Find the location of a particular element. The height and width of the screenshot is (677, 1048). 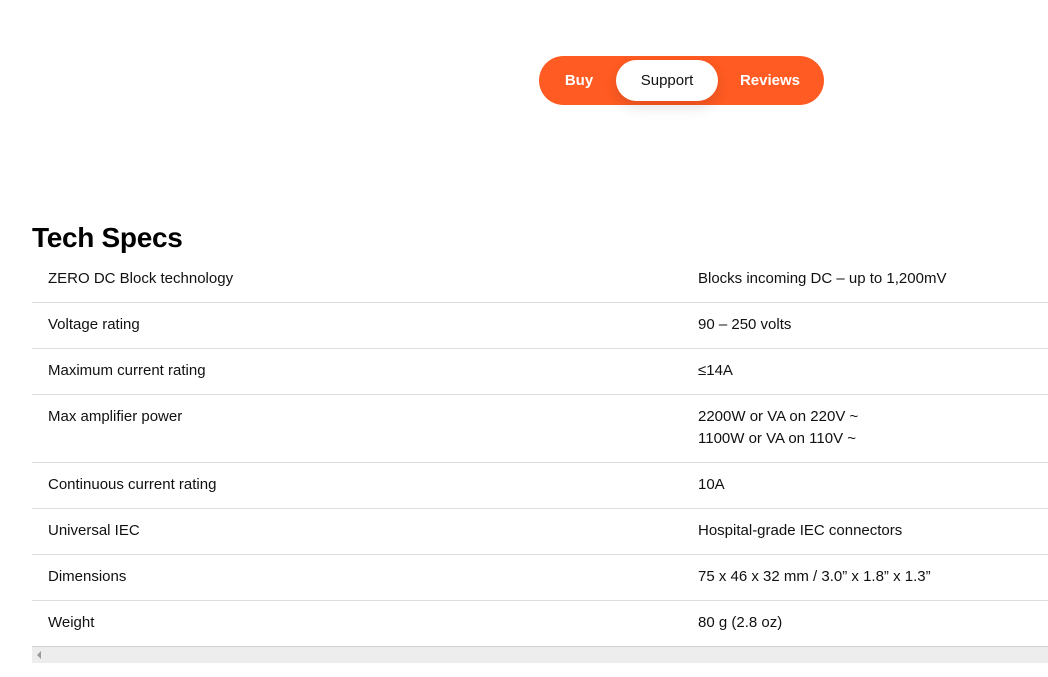

spec-value: ≤14A is located at coordinates (865, 371).